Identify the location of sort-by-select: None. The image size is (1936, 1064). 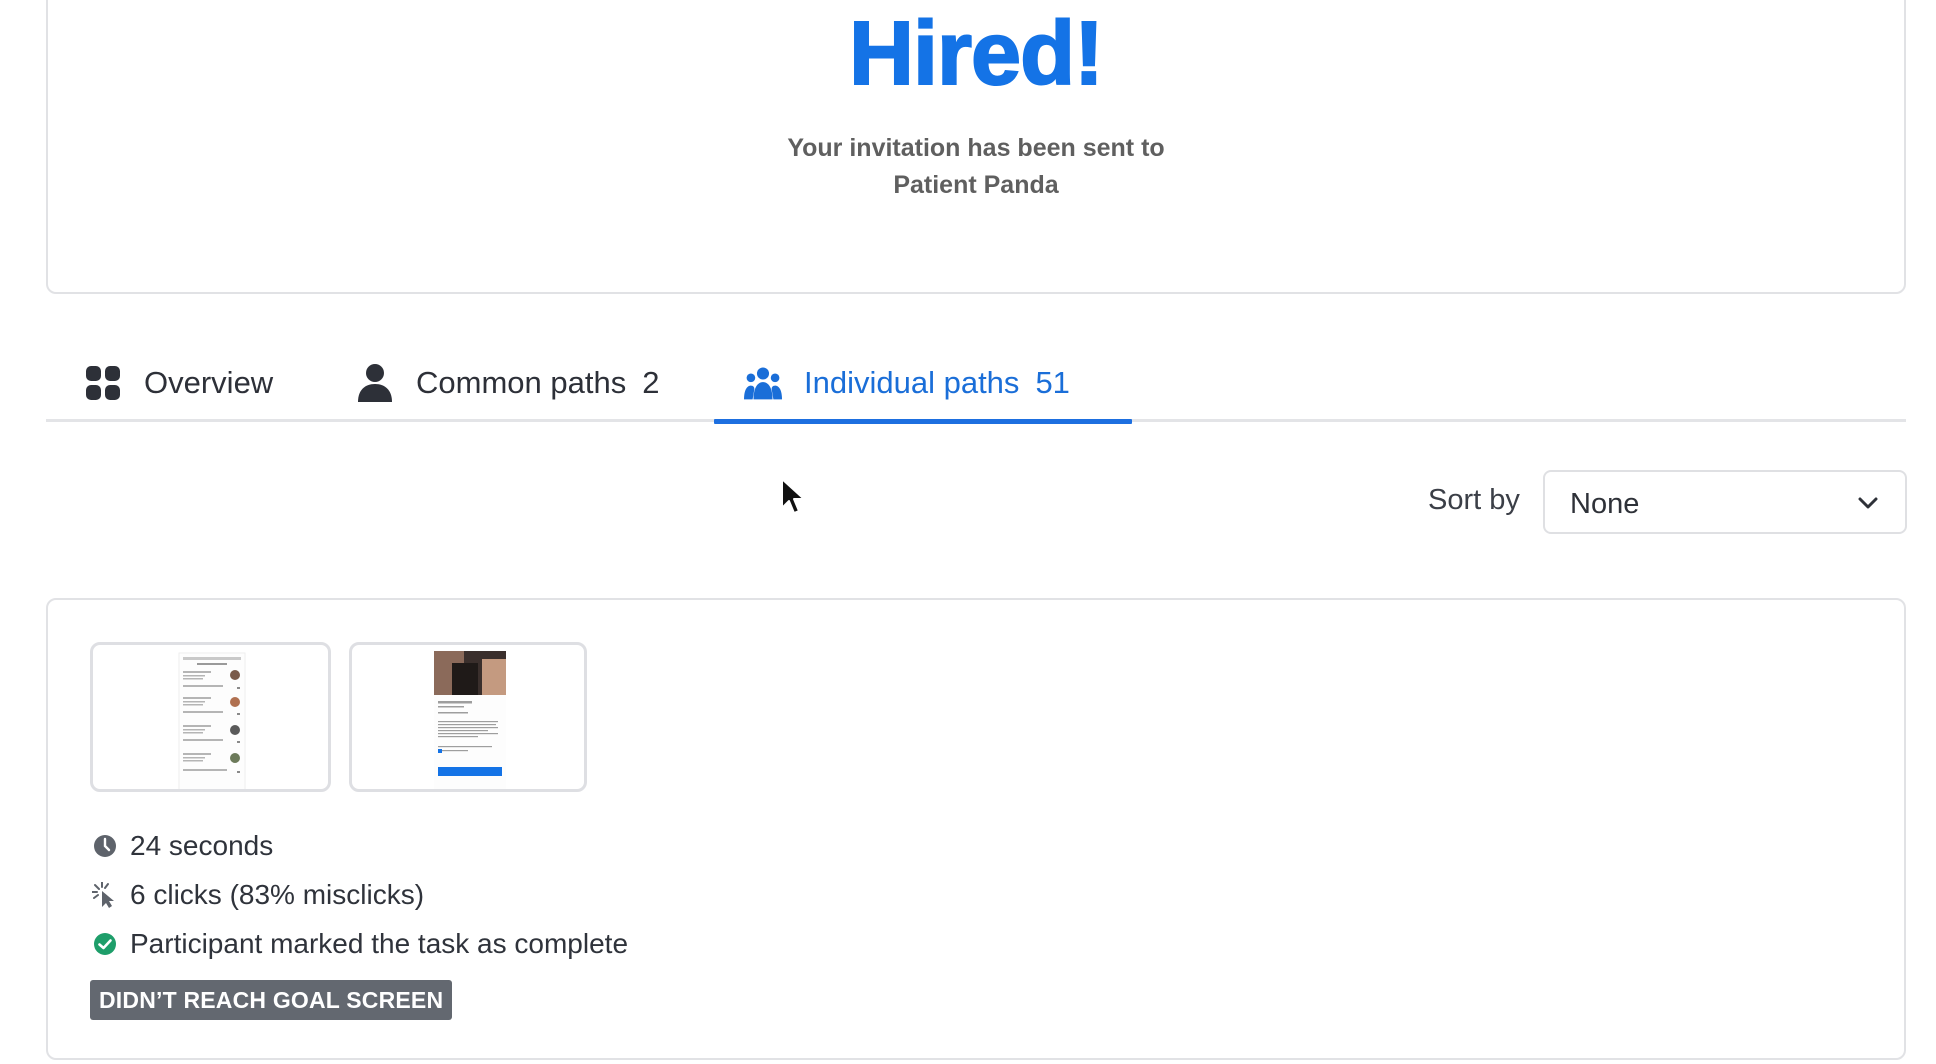
(1725, 502).